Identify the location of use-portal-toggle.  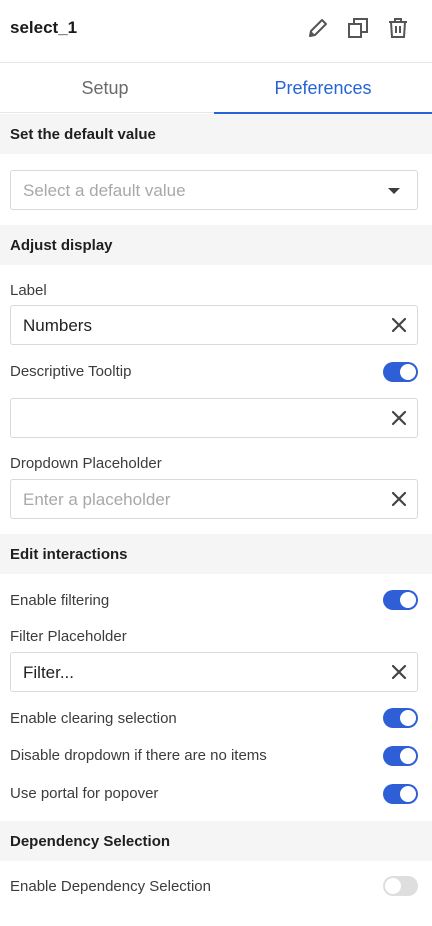
(400, 794).